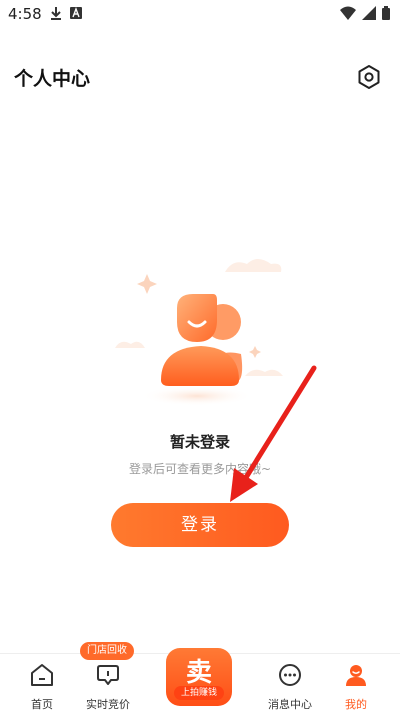 The height and width of the screenshot is (711, 400). What do you see at coordinates (42, 675) in the screenshot?
I see `home-icon` at bounding box center [42, 675].